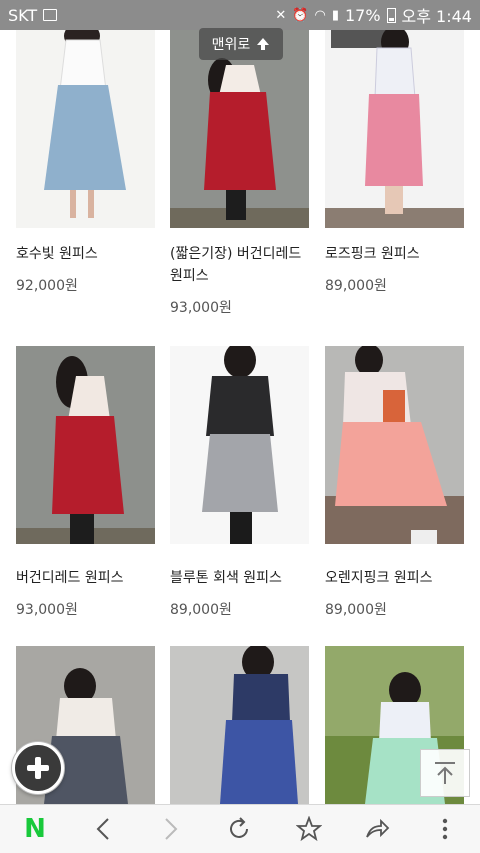 The image size is (480, 853). I want to click on carrier-label: SKT, so click(23, 15).